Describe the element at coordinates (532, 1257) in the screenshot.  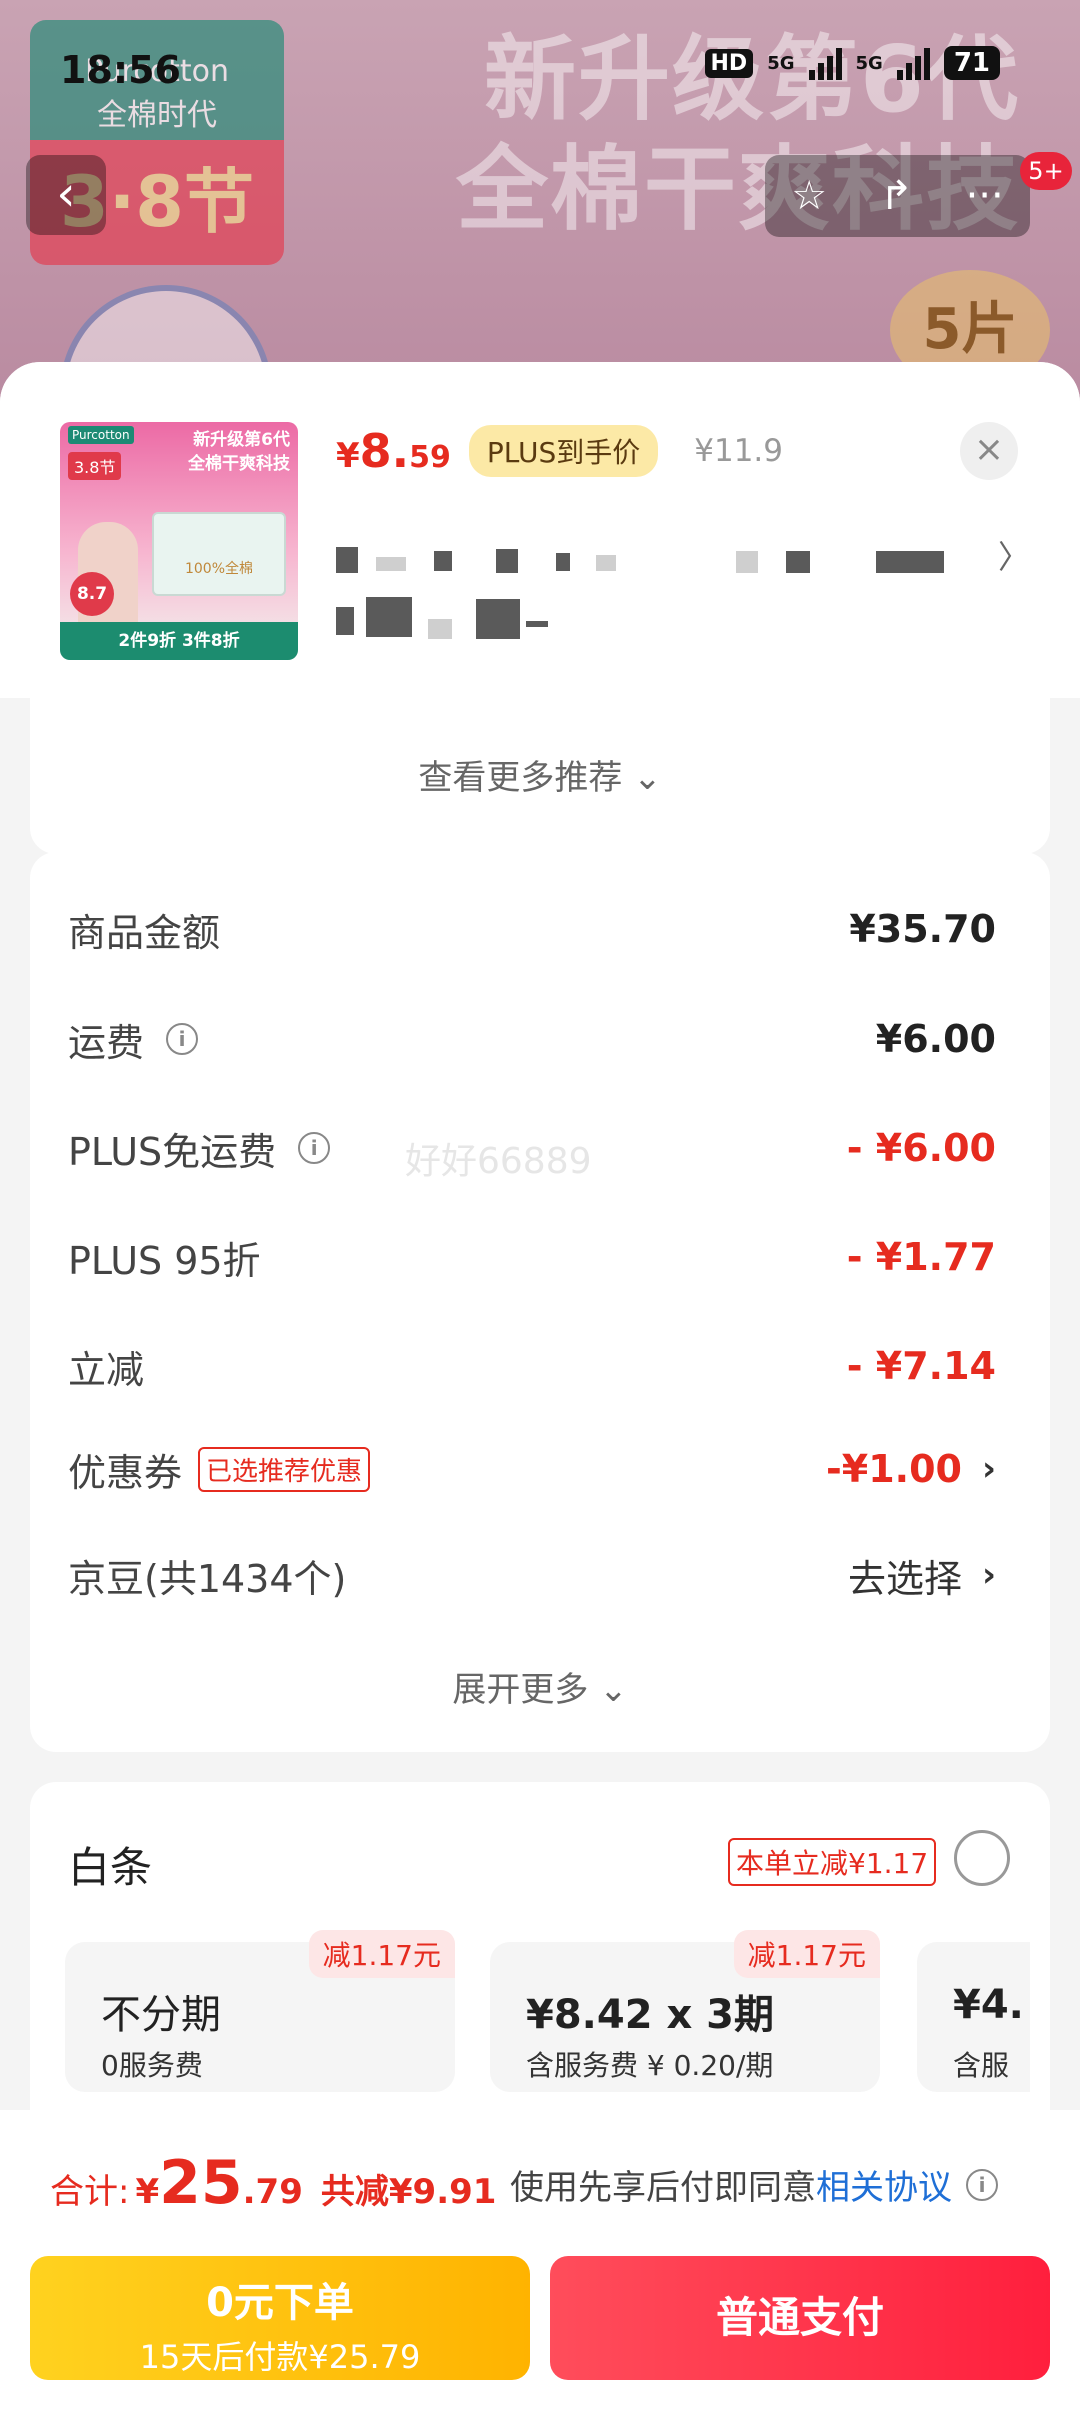
I see `cost-row-plus-discount: PLUS 95折 - ¥1.77` at that location.